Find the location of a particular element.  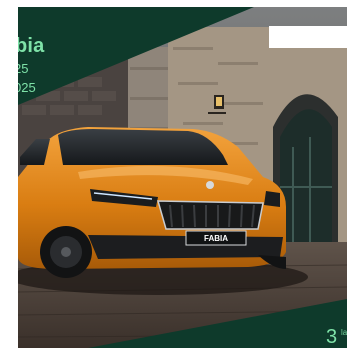

offer-line-1: 25 is located at coordinates (23, 68).